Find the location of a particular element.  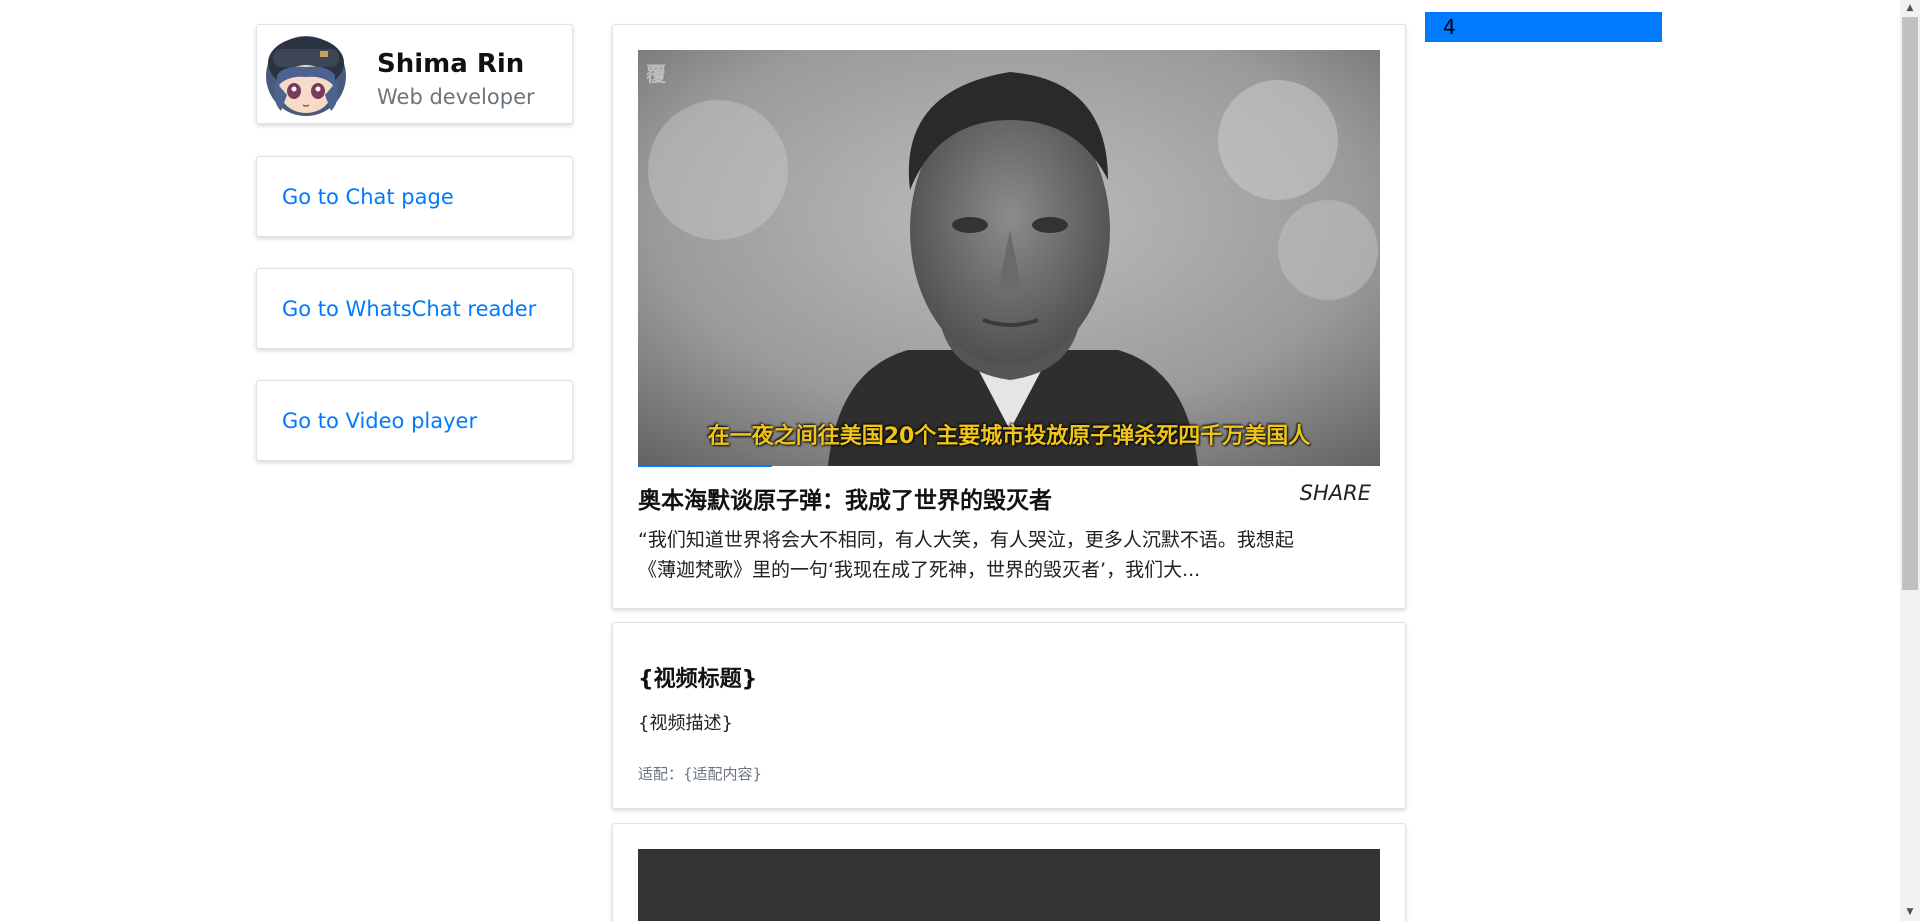

video-progress-bar is located at coordinates (1009, 466).